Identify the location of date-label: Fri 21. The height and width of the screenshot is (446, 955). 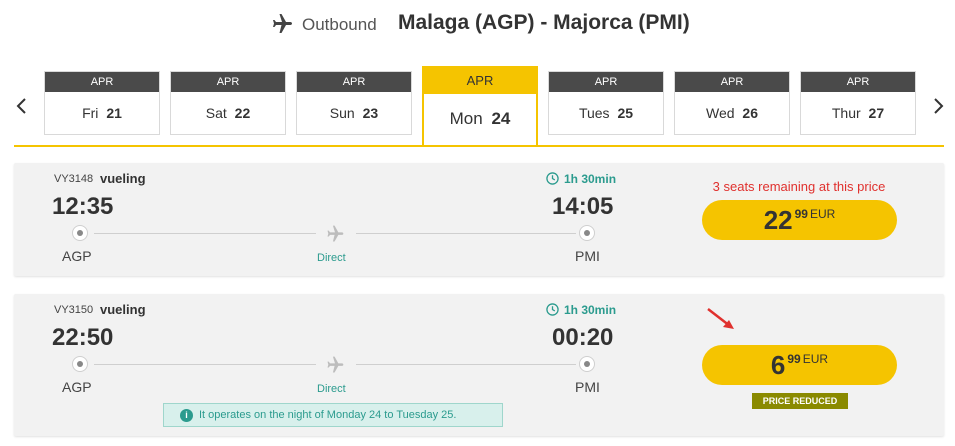
(102, 113).